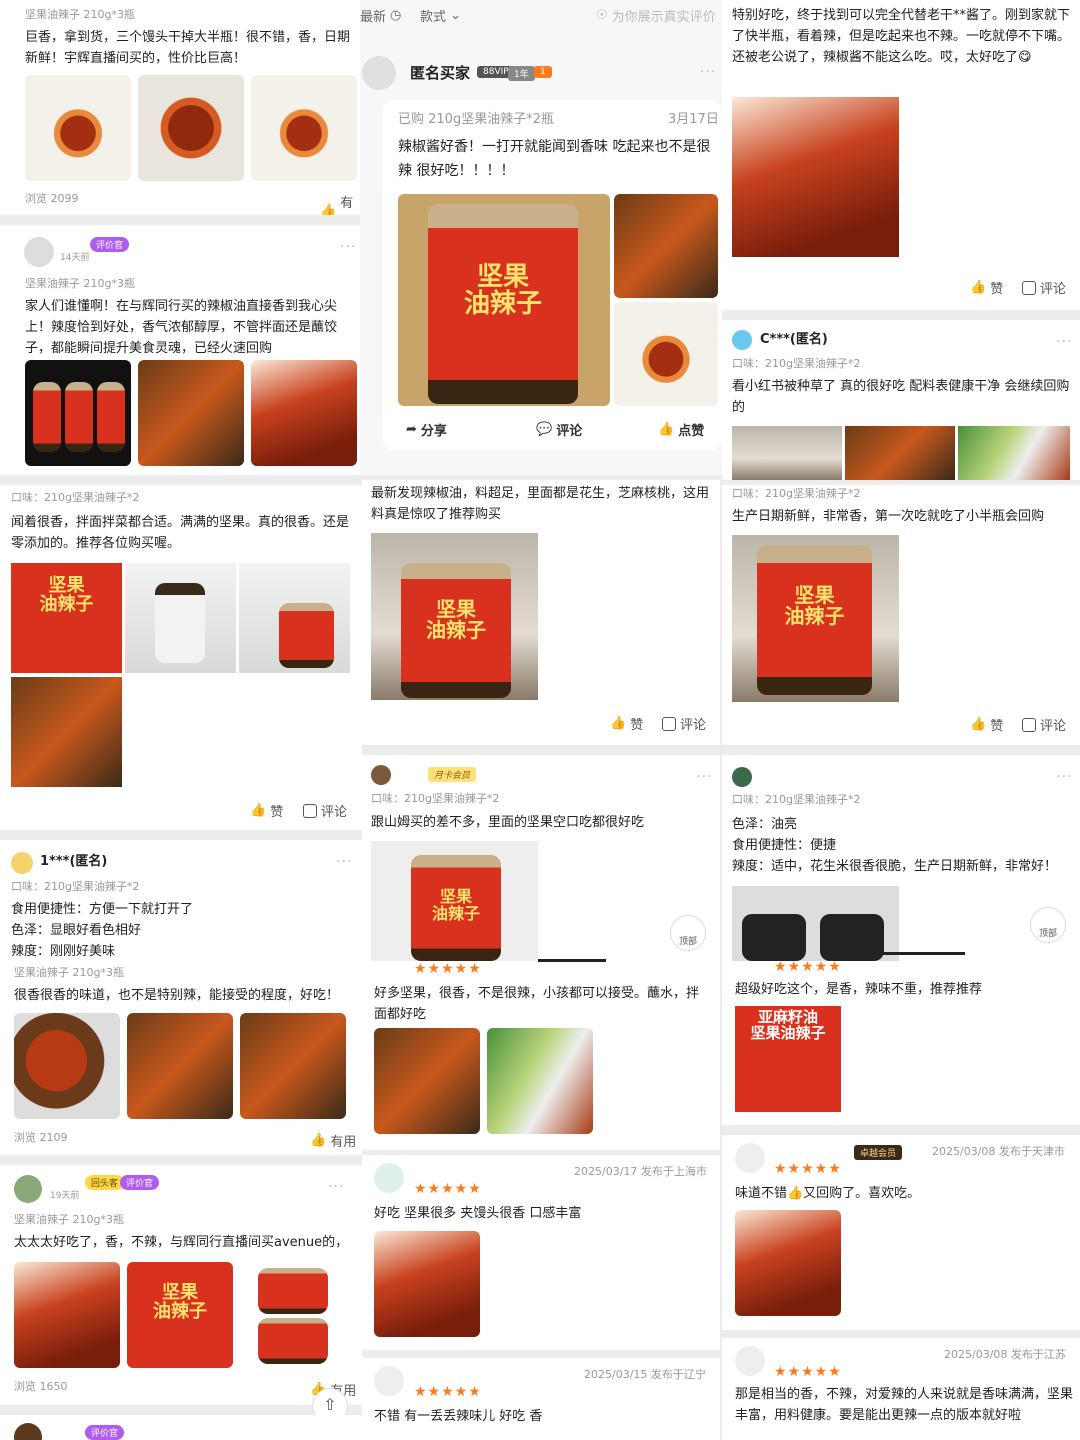  I want to click on like-button: 👍 点赞, so click(681, 429).